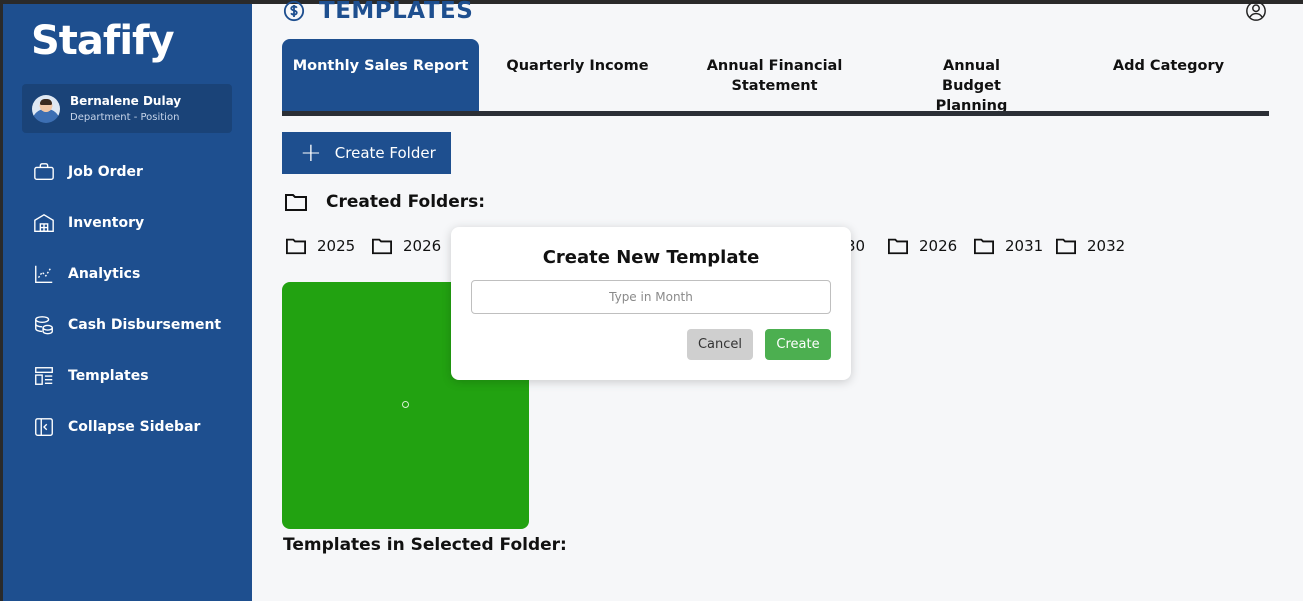  I want to click on sidebar-item-label: Cash Disbursement, so click(145, 325).